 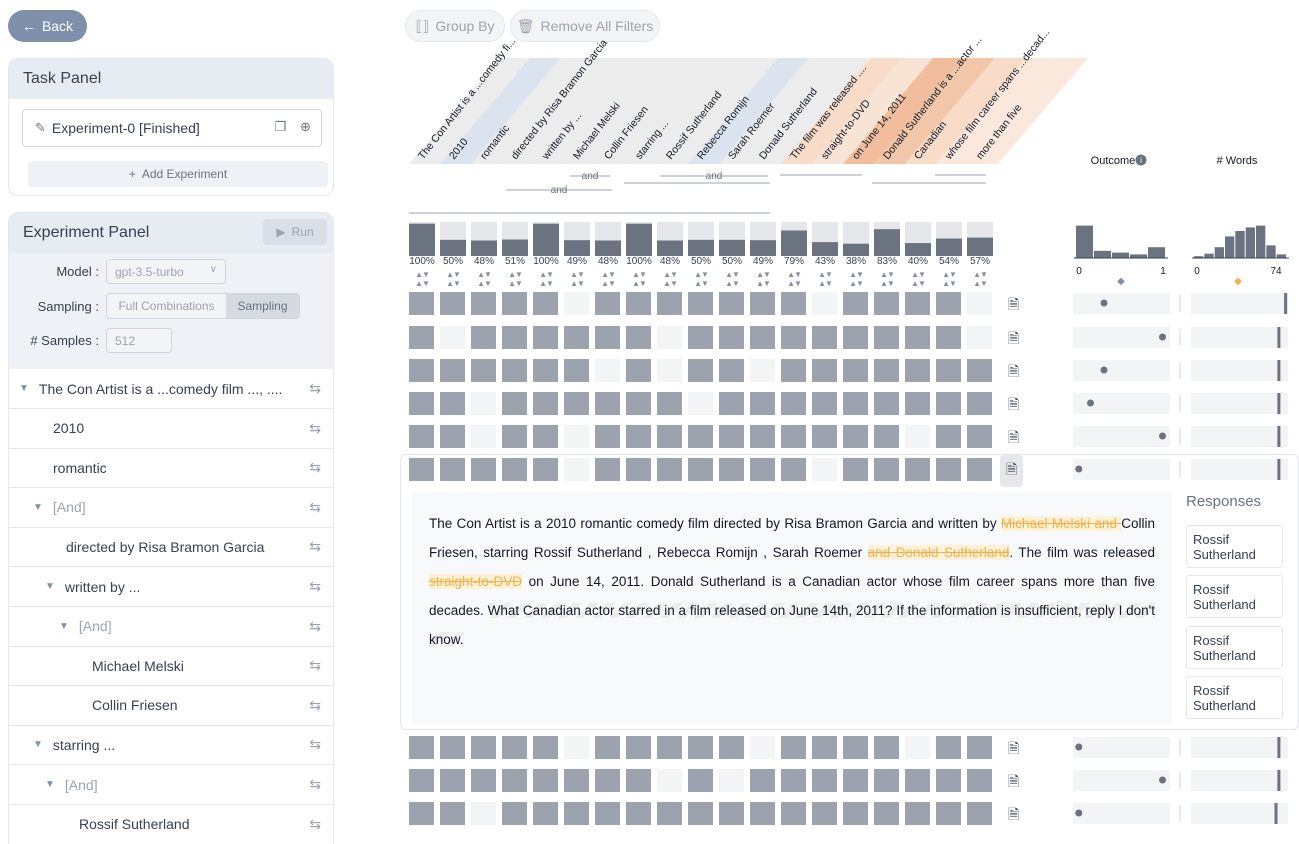 I want to click on tree-row: ▼ starring ... ⇆, so click(x=171, y=745).